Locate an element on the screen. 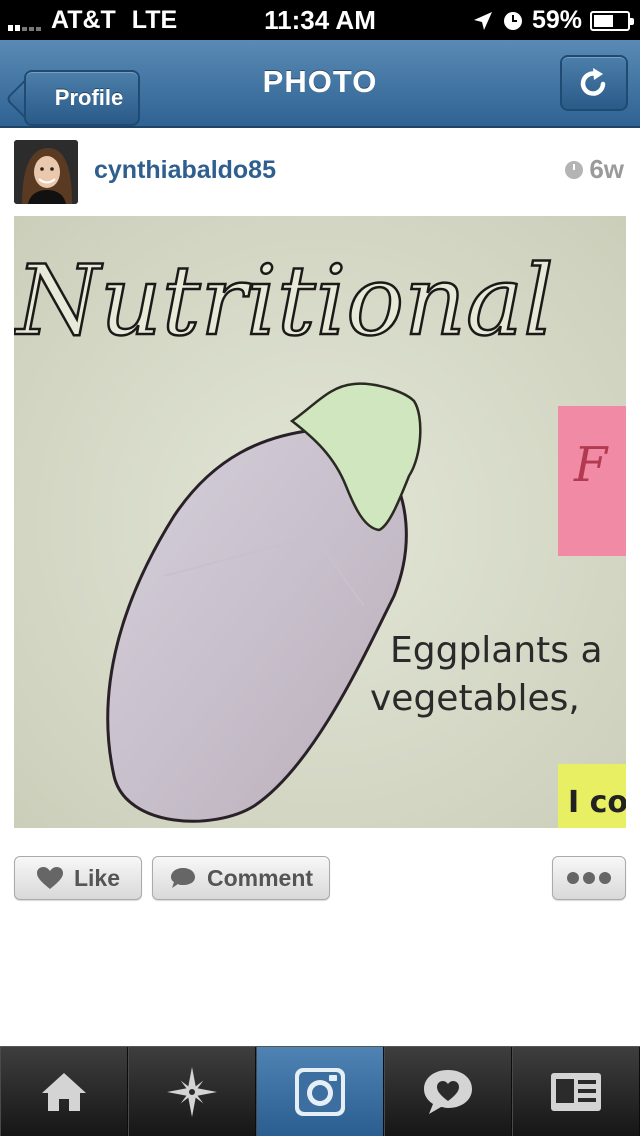  comment-button: Comment is located at coordinates (241, 878).